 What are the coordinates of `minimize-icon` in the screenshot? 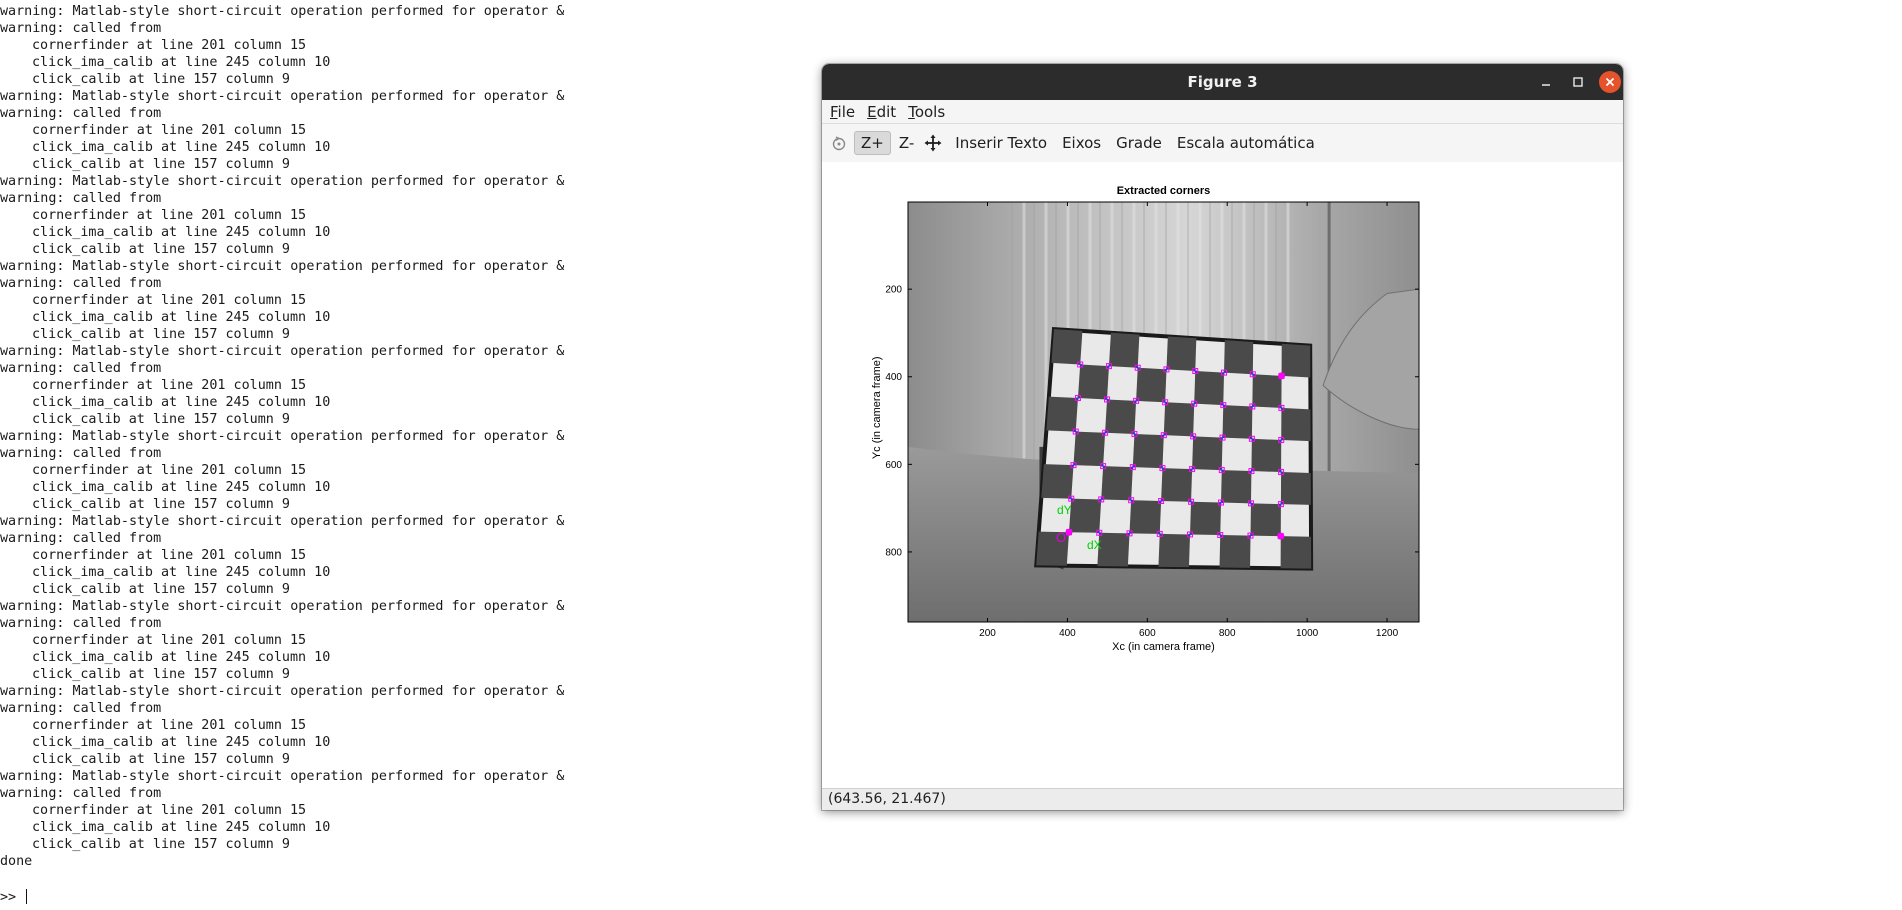 It's located at (1546, 82).